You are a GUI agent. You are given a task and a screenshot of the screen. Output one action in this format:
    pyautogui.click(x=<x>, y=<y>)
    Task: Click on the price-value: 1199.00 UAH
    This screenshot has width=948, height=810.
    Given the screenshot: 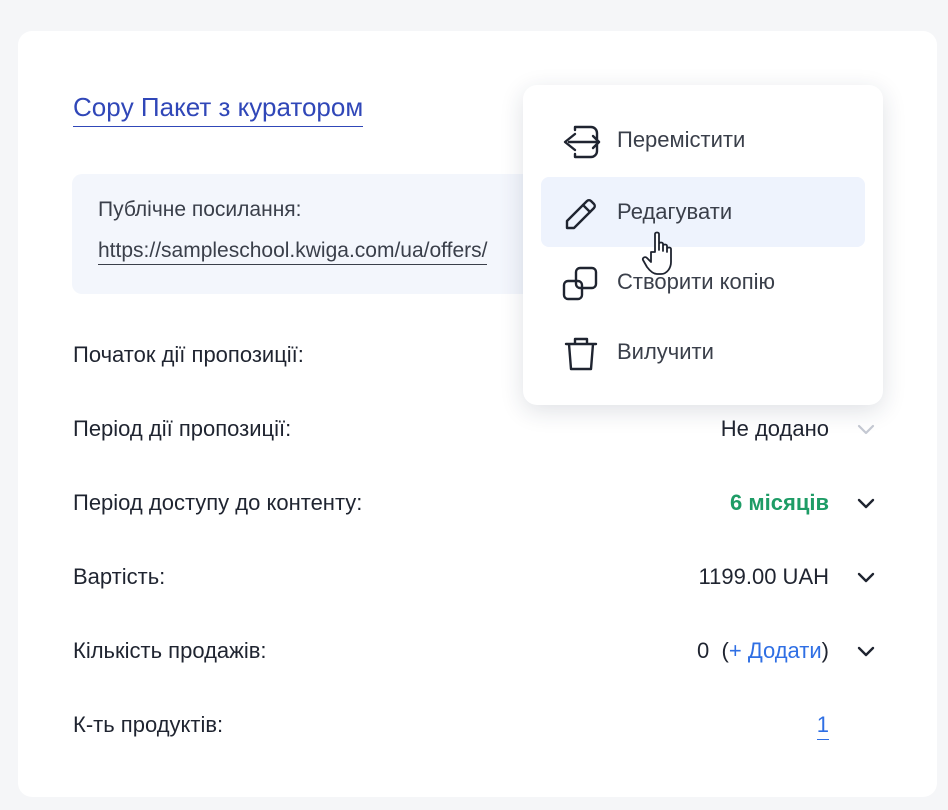 What is the action you would take?
    pyautogui.click(x=763, y=576)
    